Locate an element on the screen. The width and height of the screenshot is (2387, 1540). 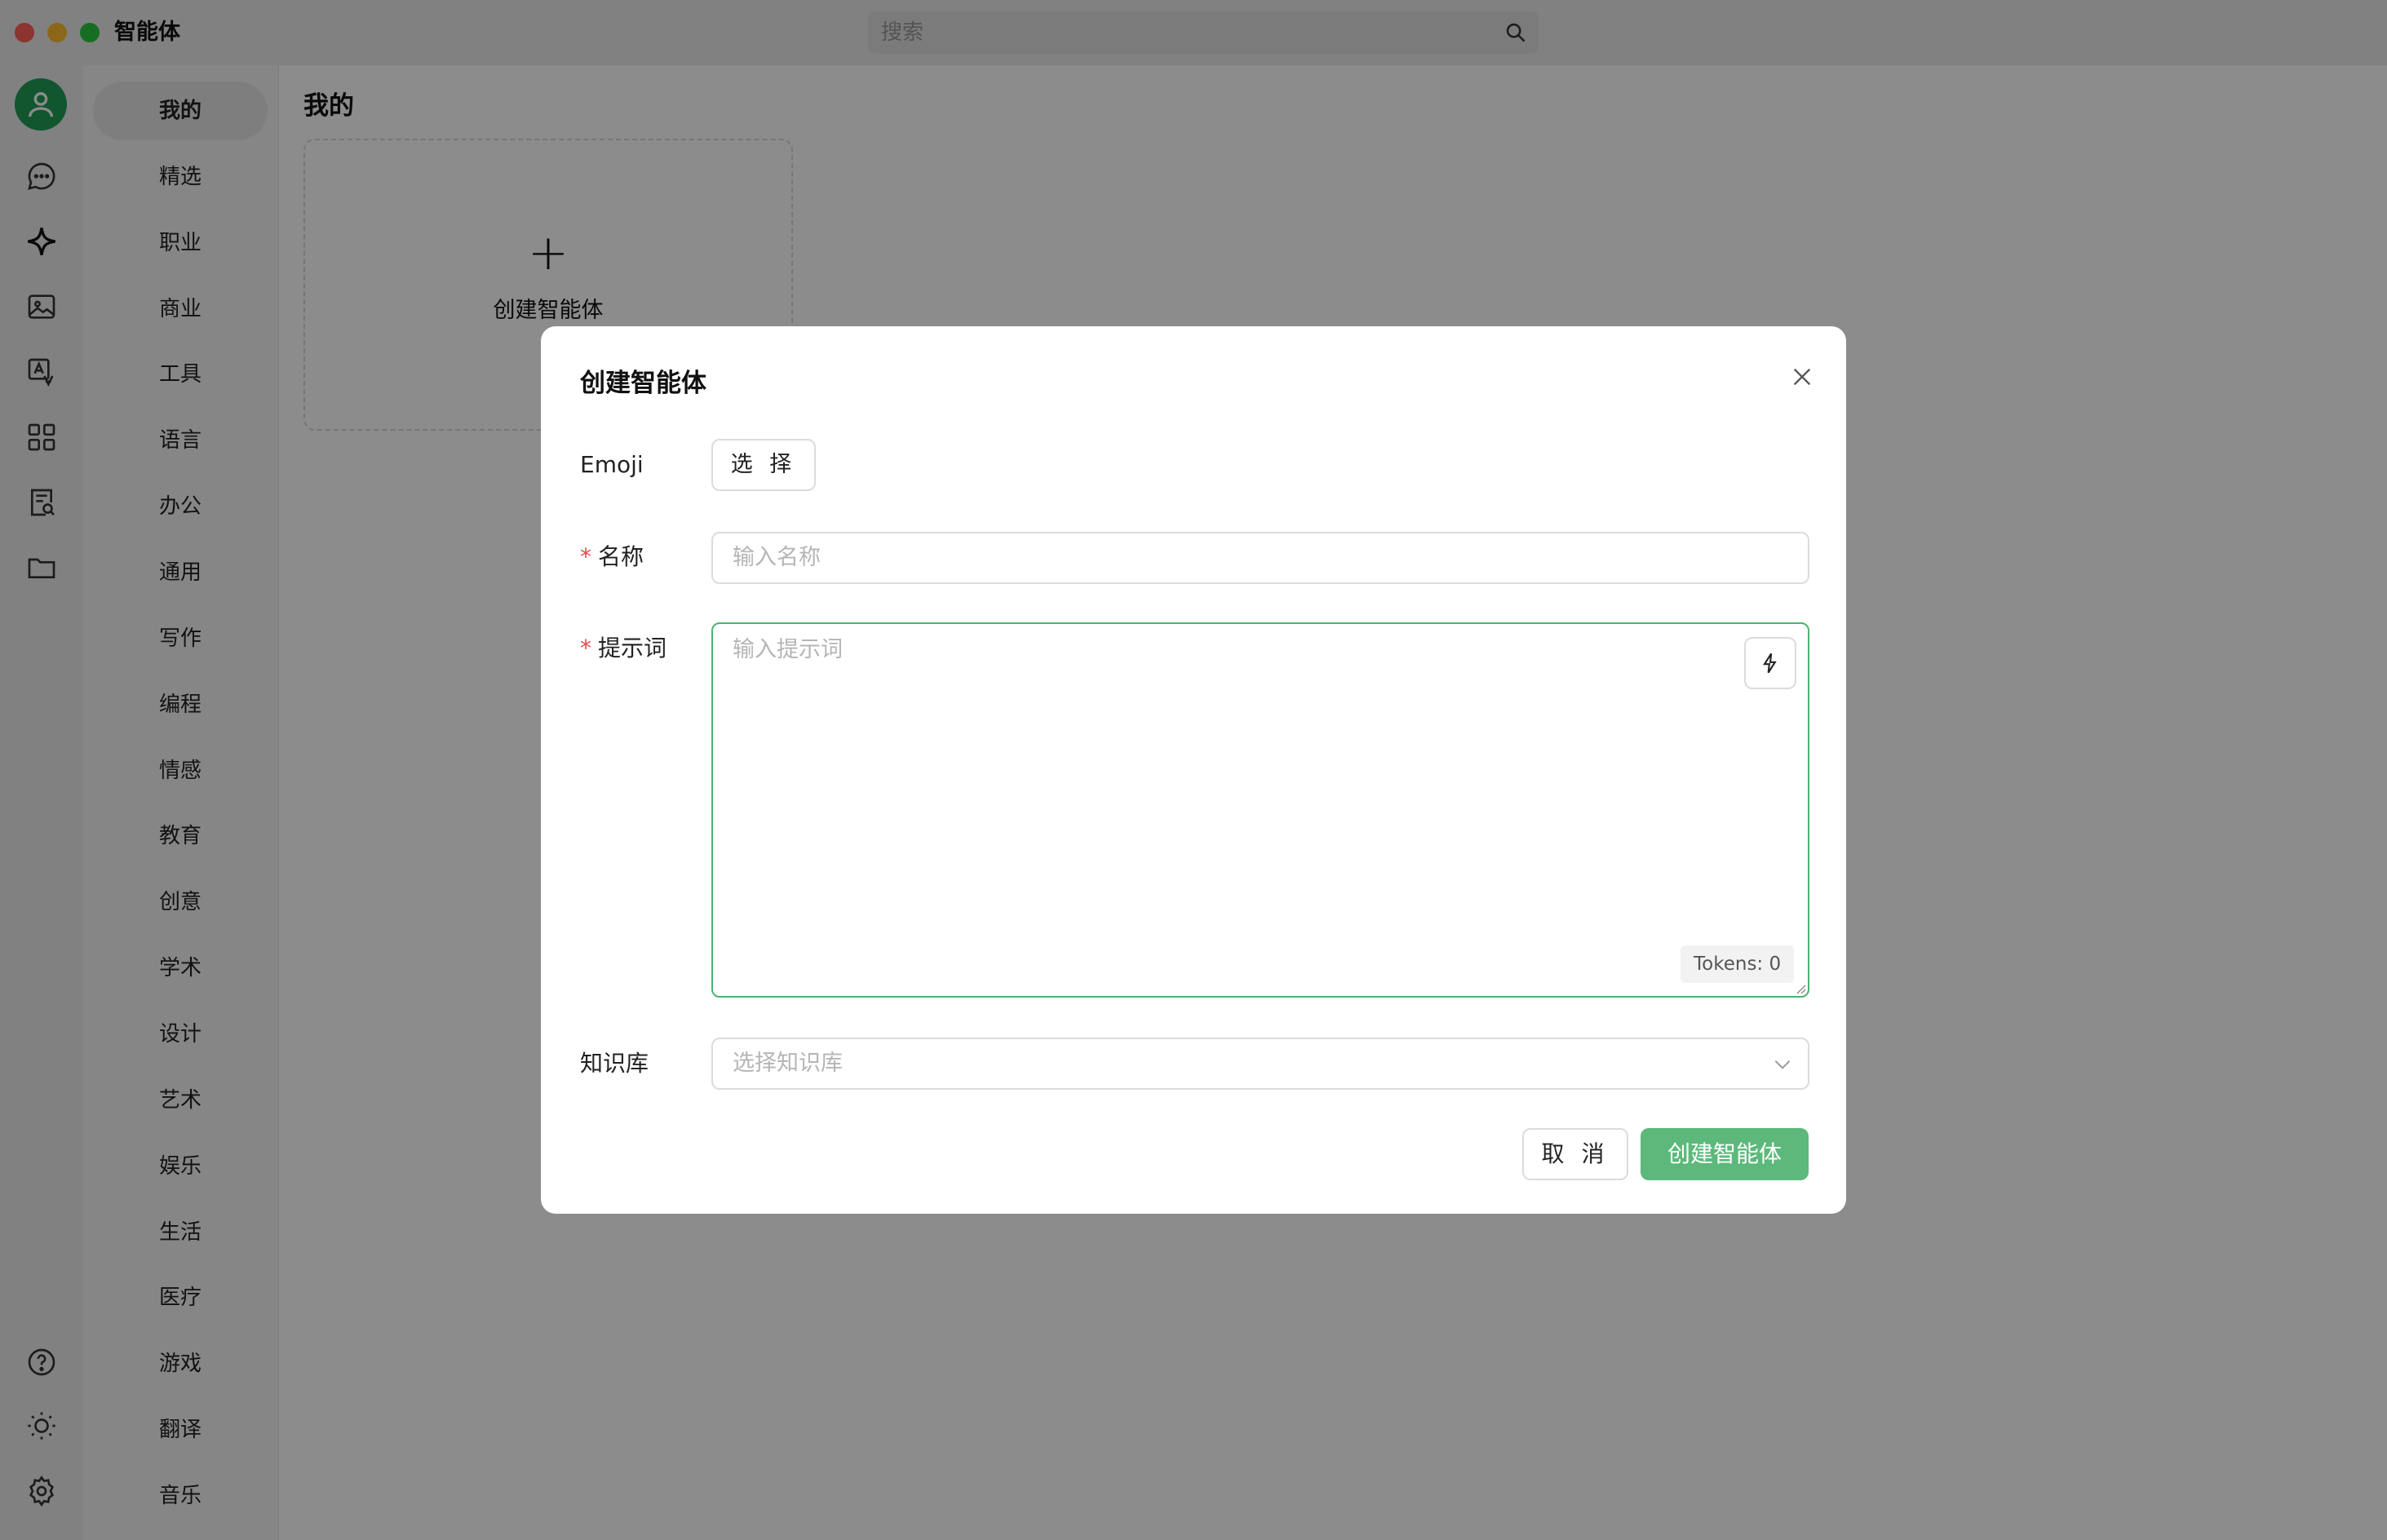
name-input: 输入名称 is located at coordinates (1260, 558).